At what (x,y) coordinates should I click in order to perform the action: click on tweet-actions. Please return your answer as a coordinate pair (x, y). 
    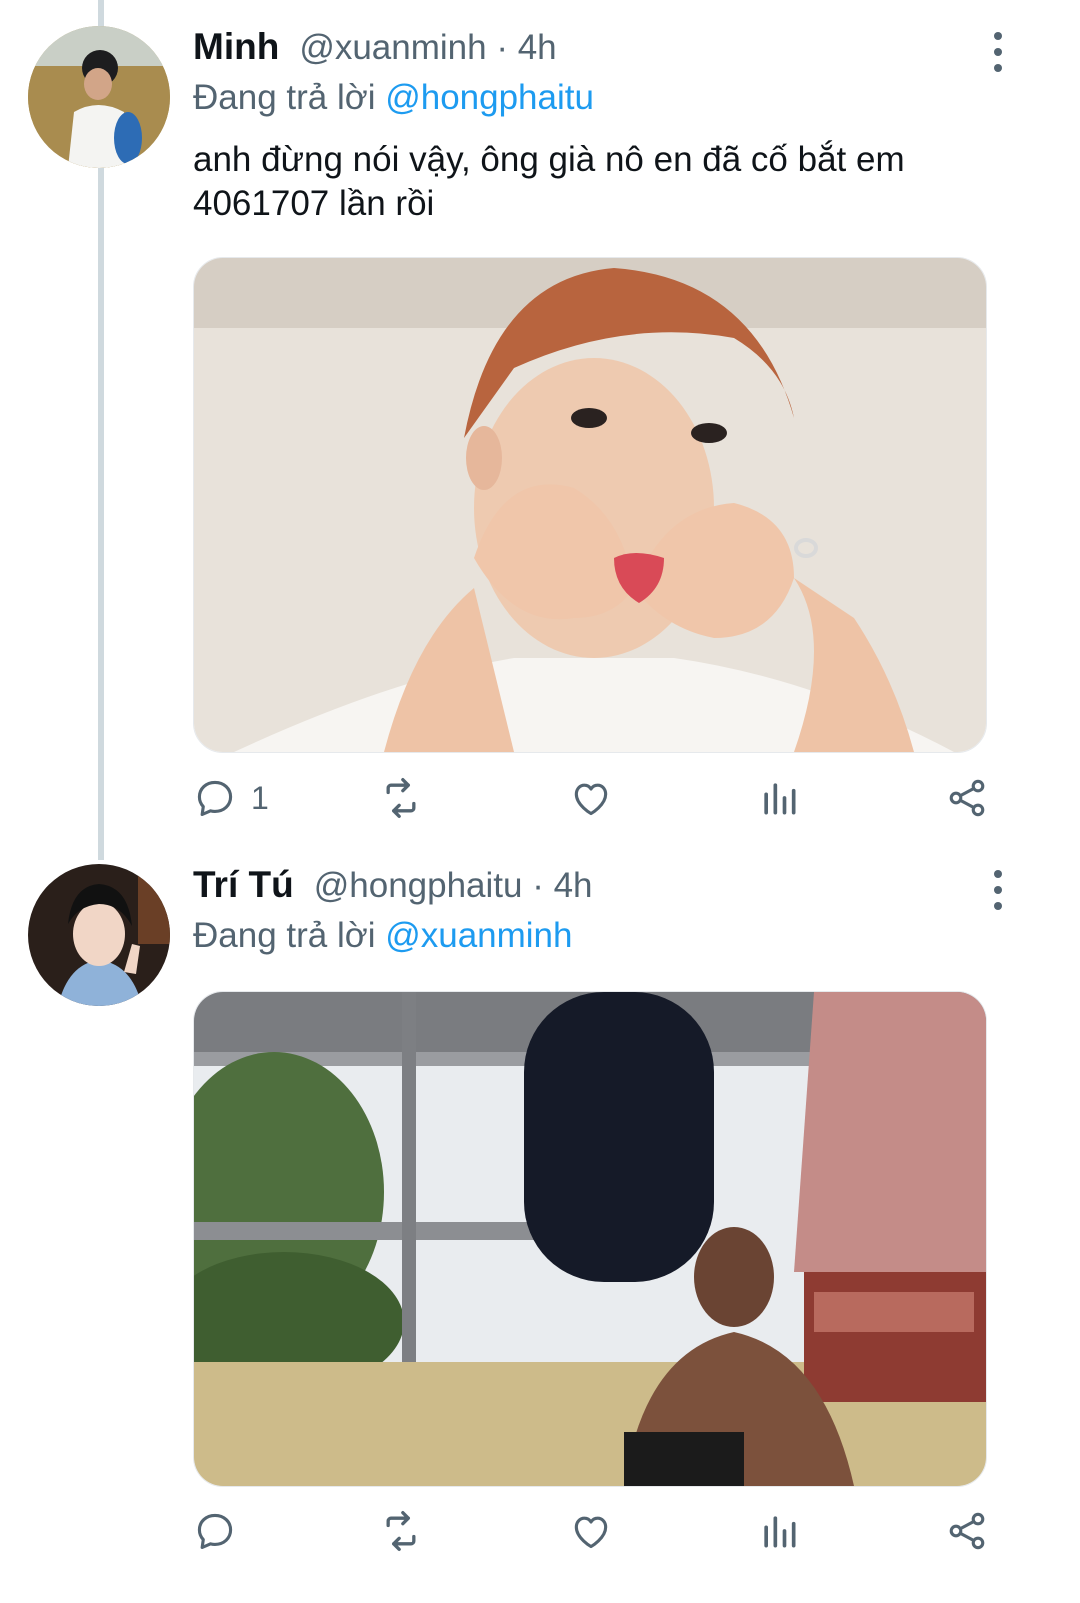
    Looking at the image, I should click on (593, 1531).